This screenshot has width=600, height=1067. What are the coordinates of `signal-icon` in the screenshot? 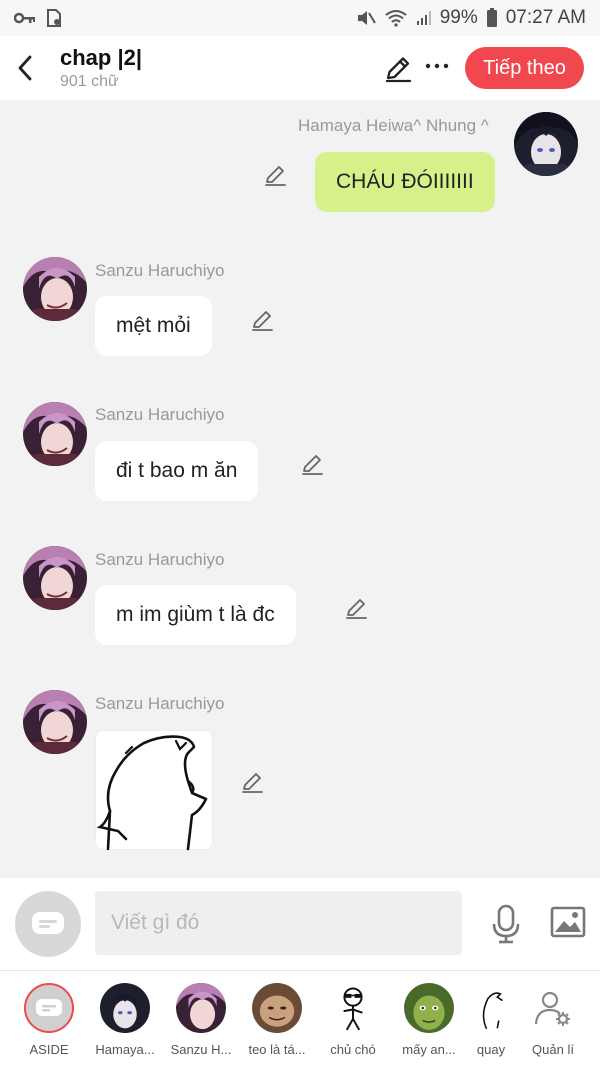 It's located at (423, 18).